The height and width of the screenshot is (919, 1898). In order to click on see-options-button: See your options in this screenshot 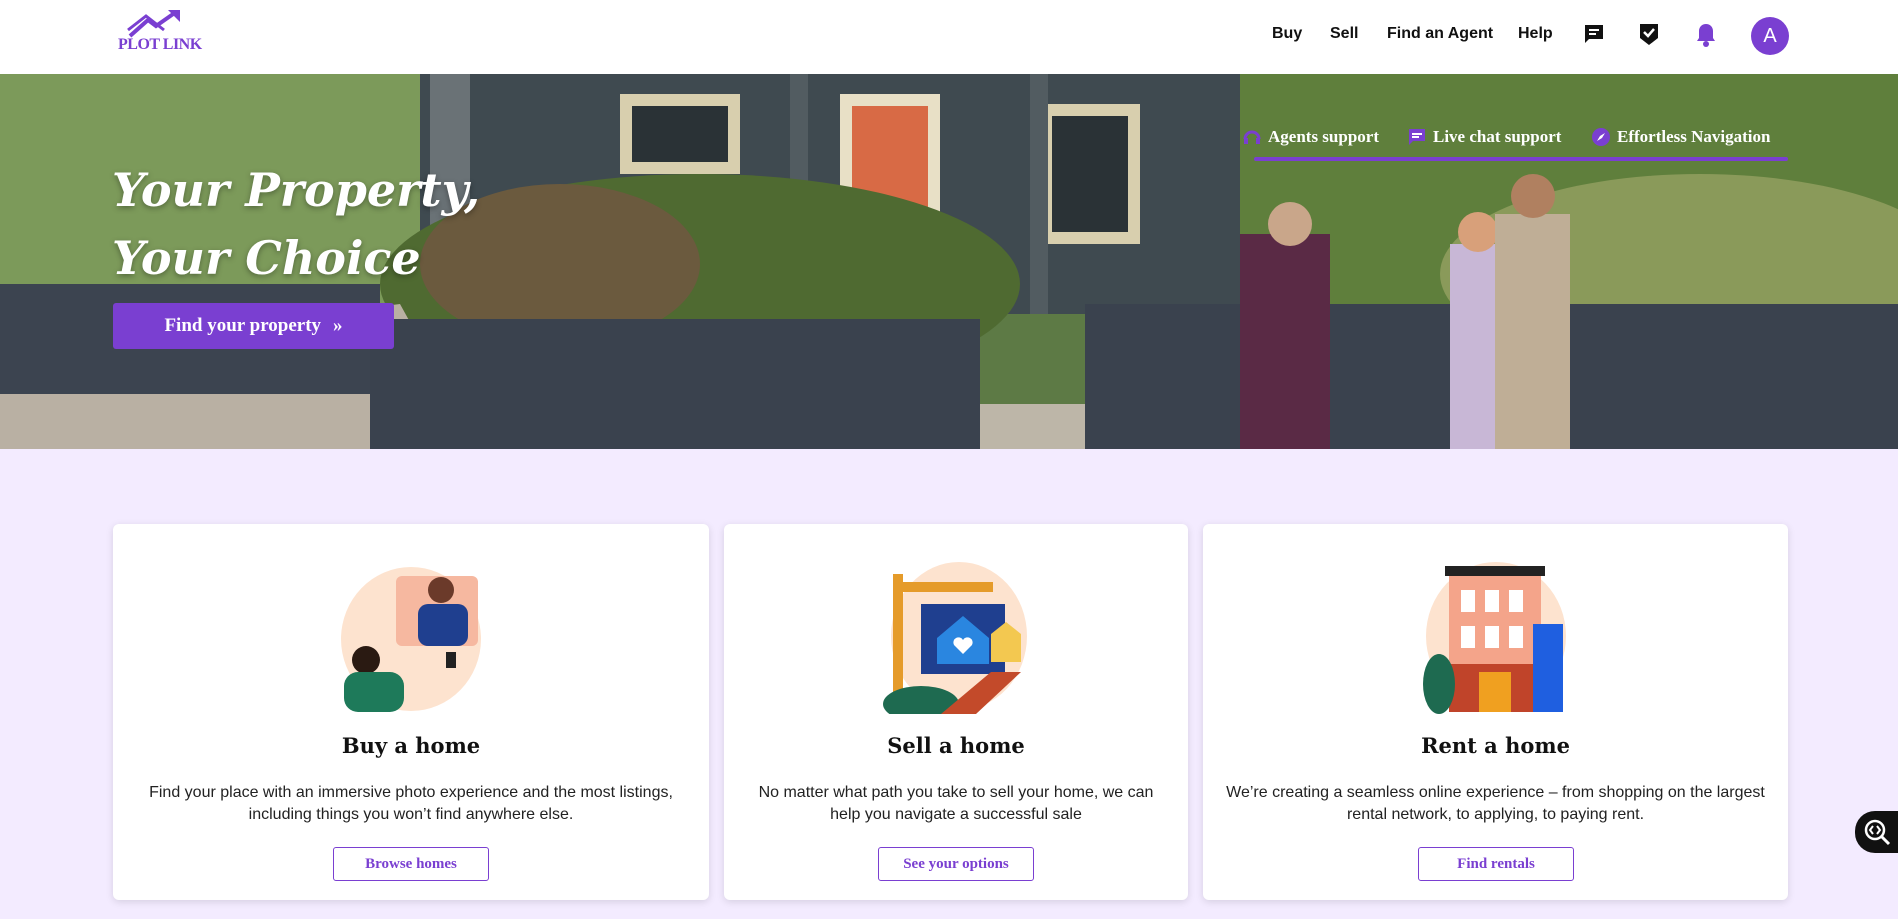, I will do `click(956, 864)`.